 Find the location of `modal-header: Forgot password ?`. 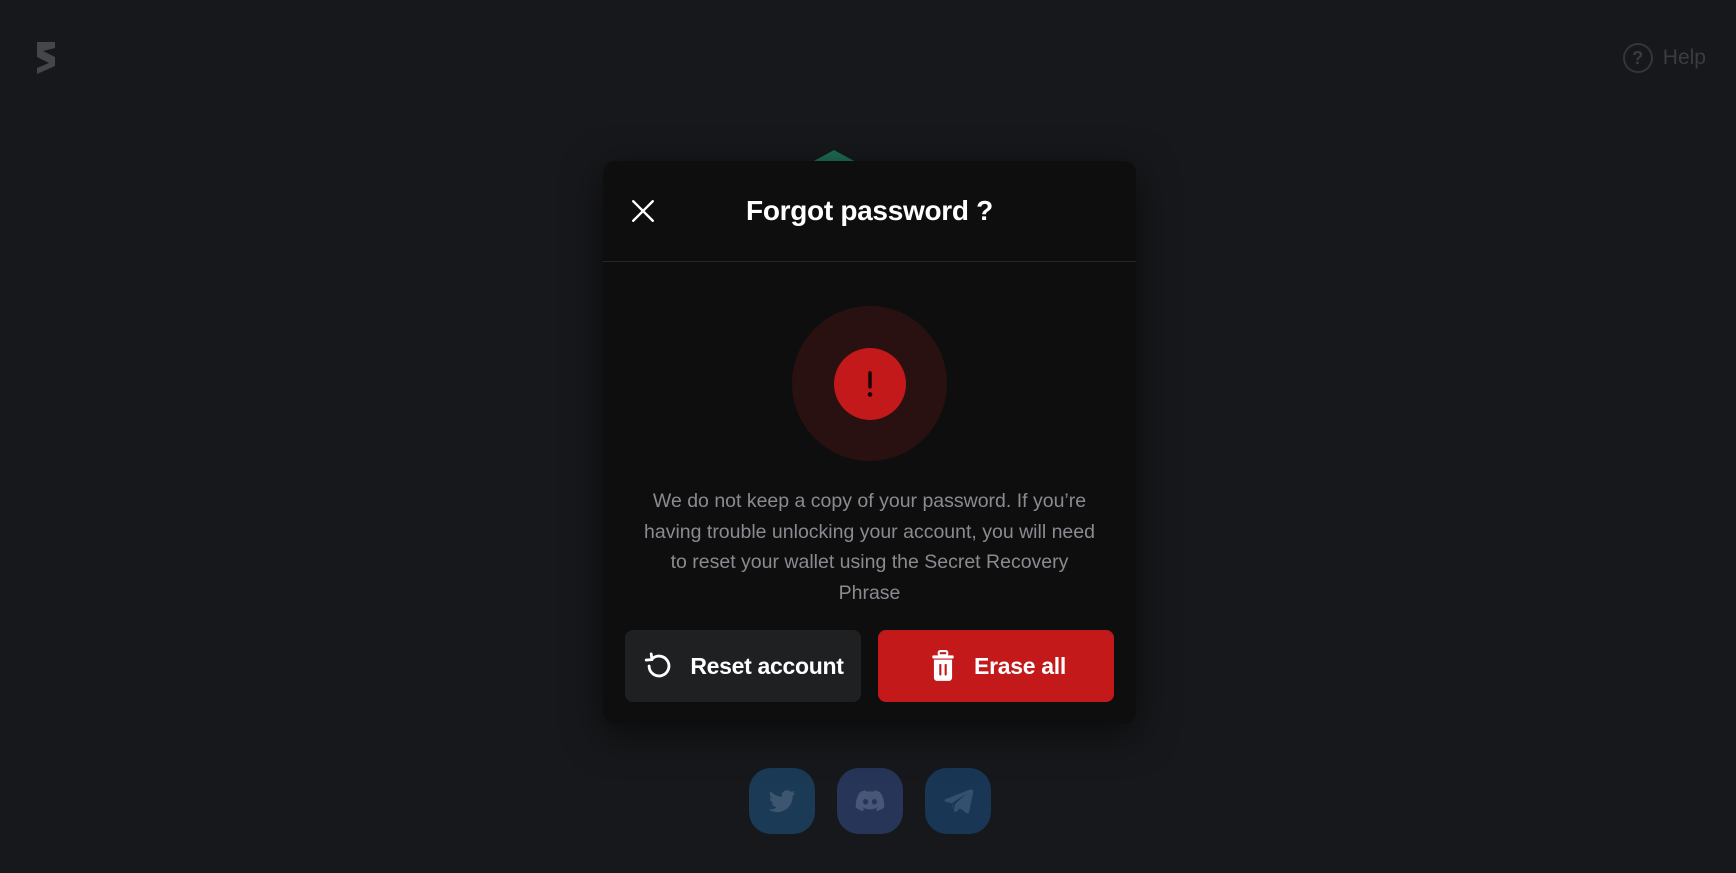

modal-header: Forgot password ? is located at coordinates (869, 211).